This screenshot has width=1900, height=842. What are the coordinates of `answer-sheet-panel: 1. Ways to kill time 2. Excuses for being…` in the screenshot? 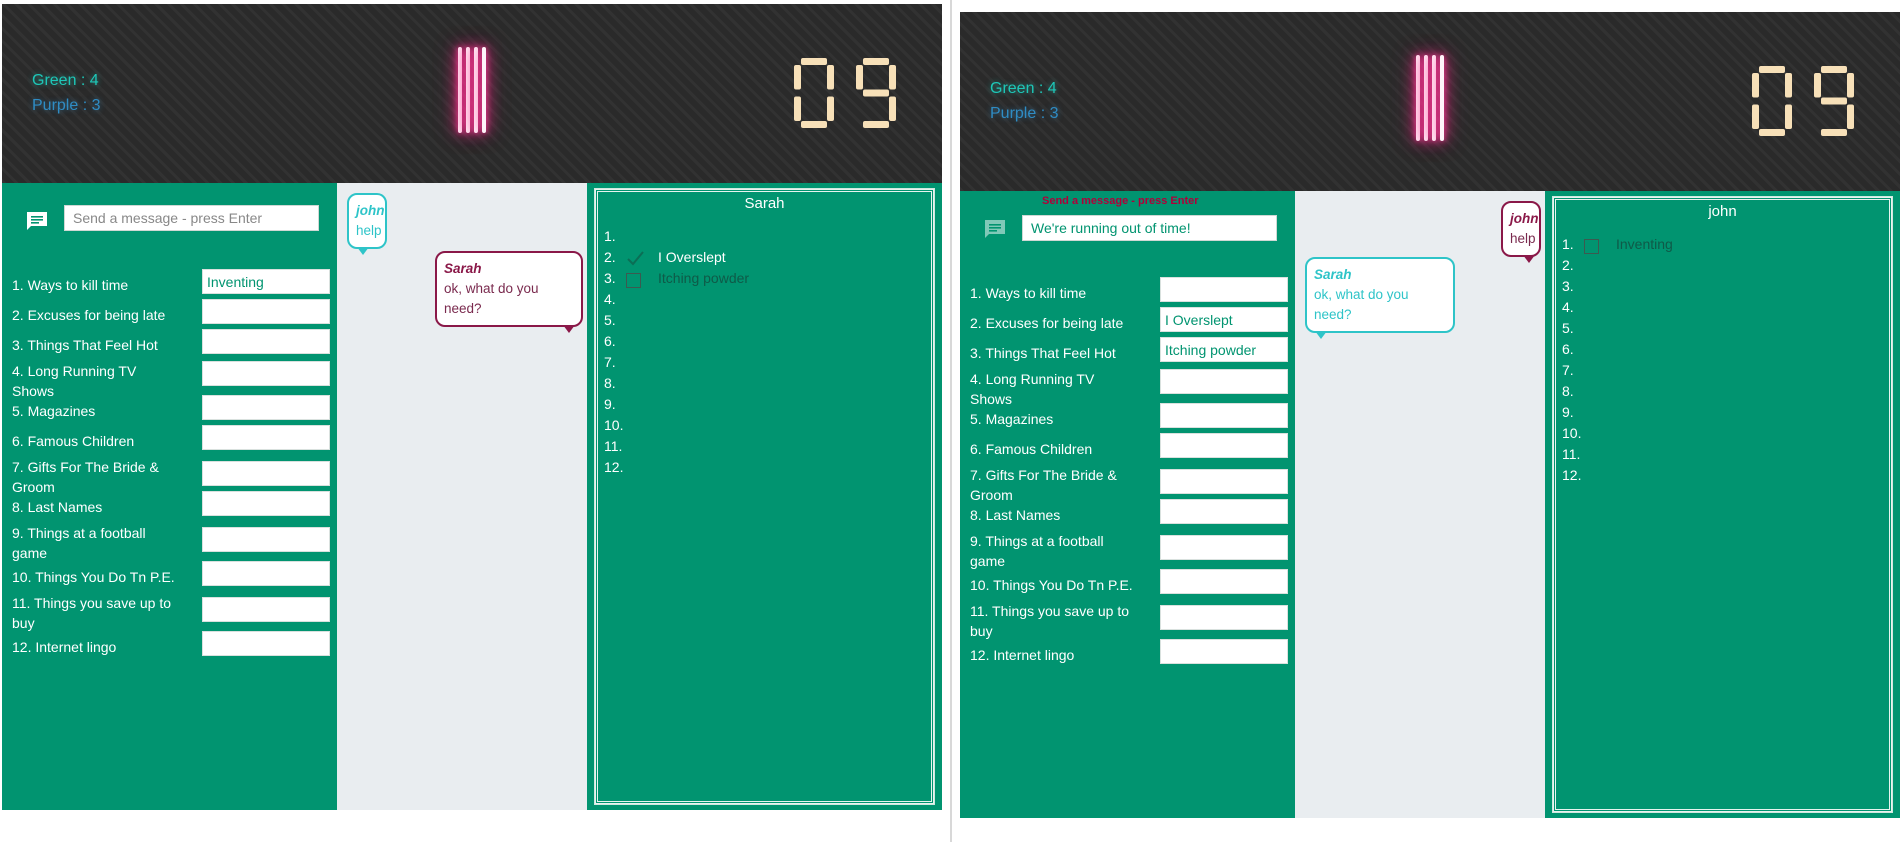 It's located at (169, 496).